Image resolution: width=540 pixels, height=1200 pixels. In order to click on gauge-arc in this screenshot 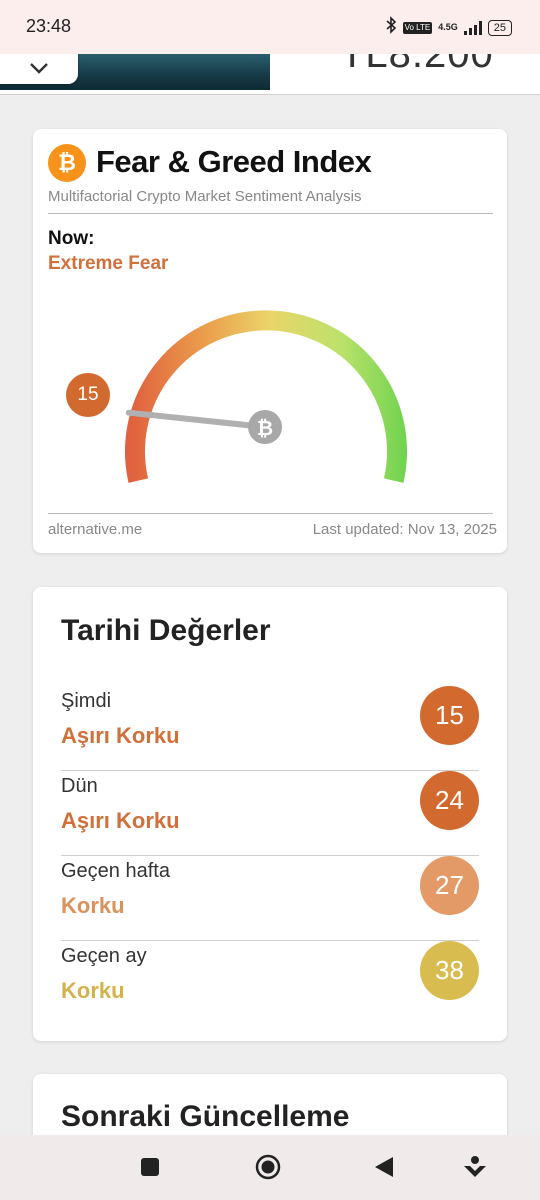, I will do `click(266, 396)`.